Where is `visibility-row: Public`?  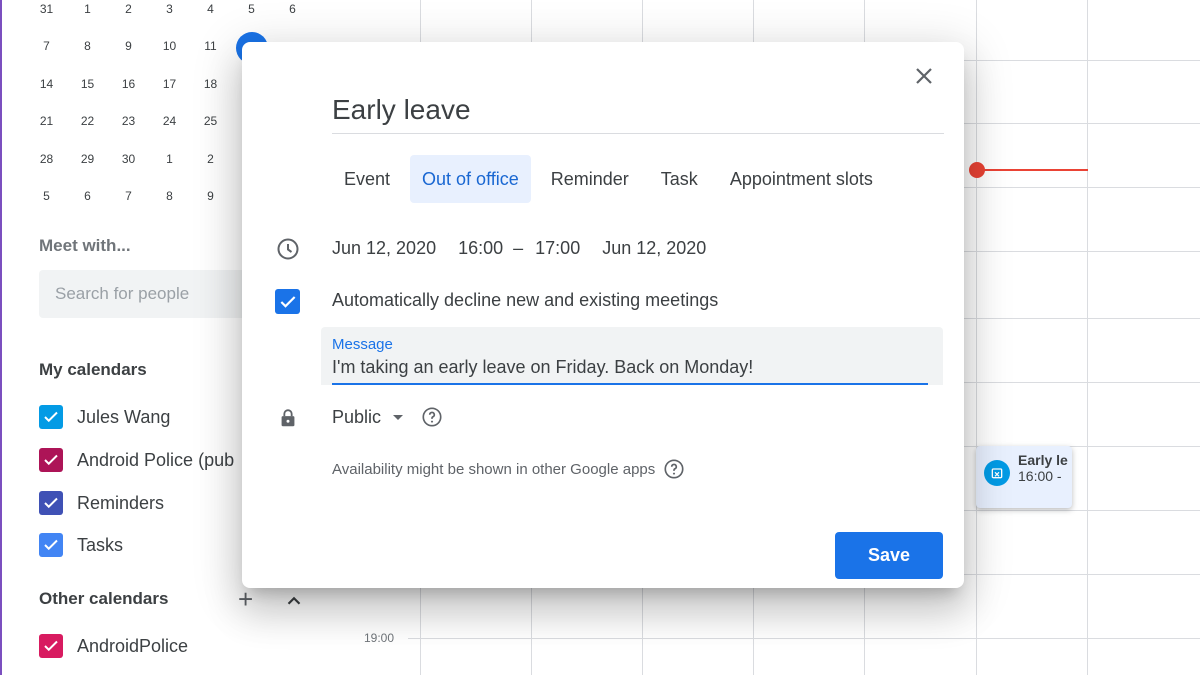 visibility-row: Public is located at coordinates (387, 417).